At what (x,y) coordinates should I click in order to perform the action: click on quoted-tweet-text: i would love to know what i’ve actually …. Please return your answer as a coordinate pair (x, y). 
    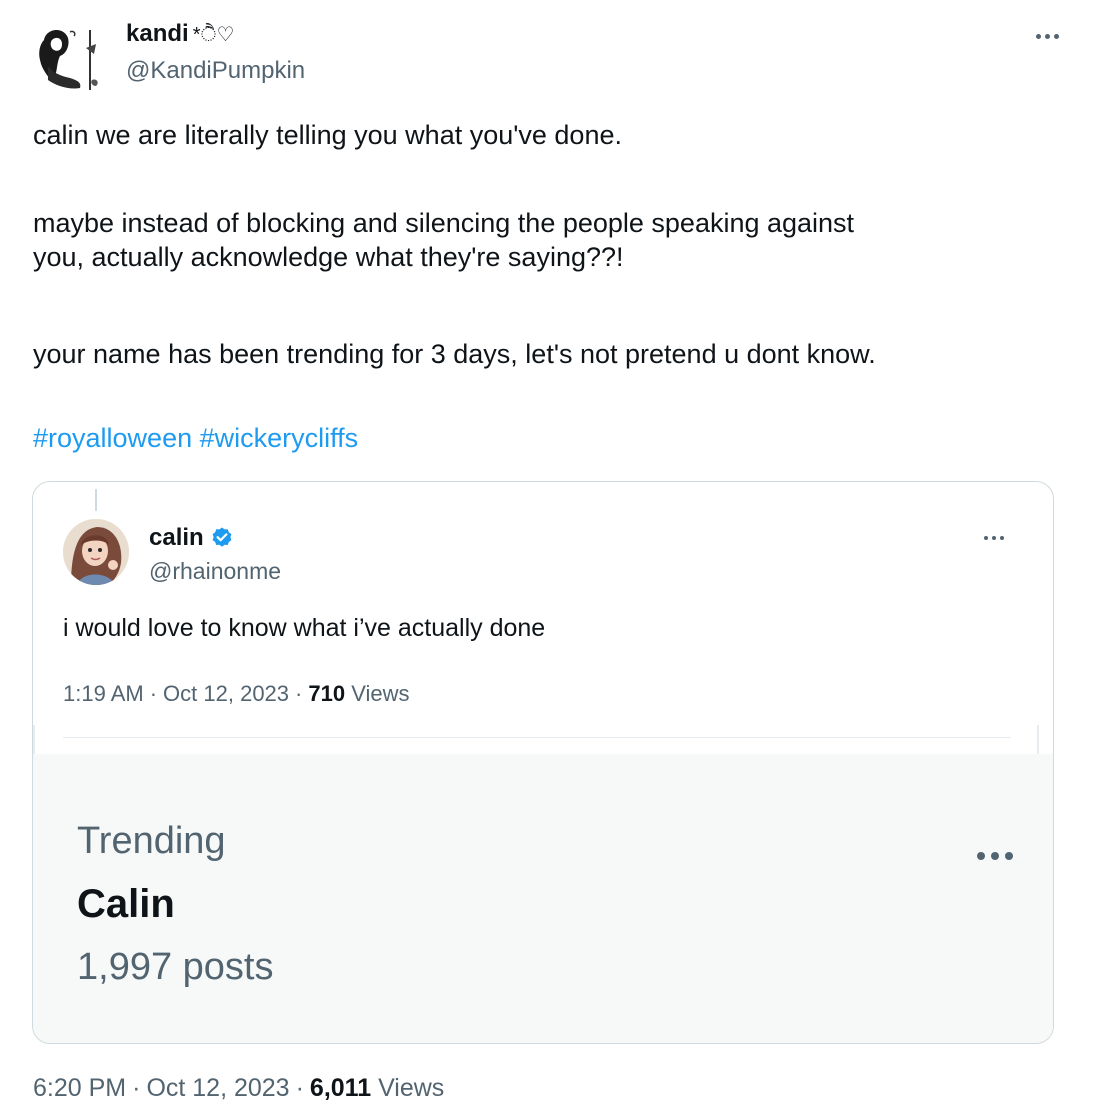
    Looking at the image, I should click on (304, 628).